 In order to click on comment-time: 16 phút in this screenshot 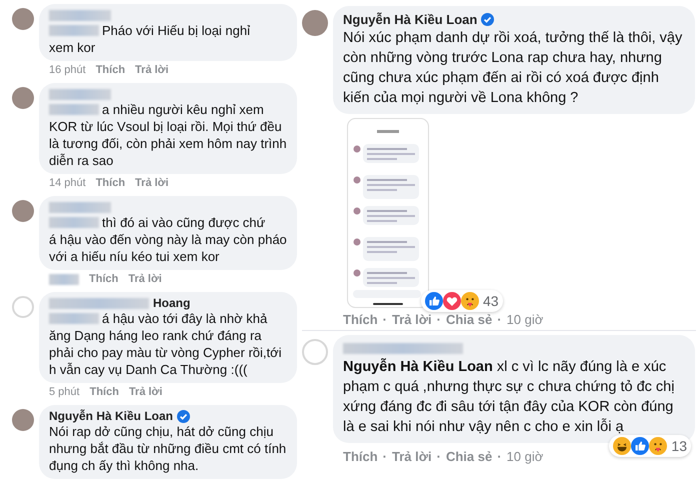, I will do `click(67, 70)`.